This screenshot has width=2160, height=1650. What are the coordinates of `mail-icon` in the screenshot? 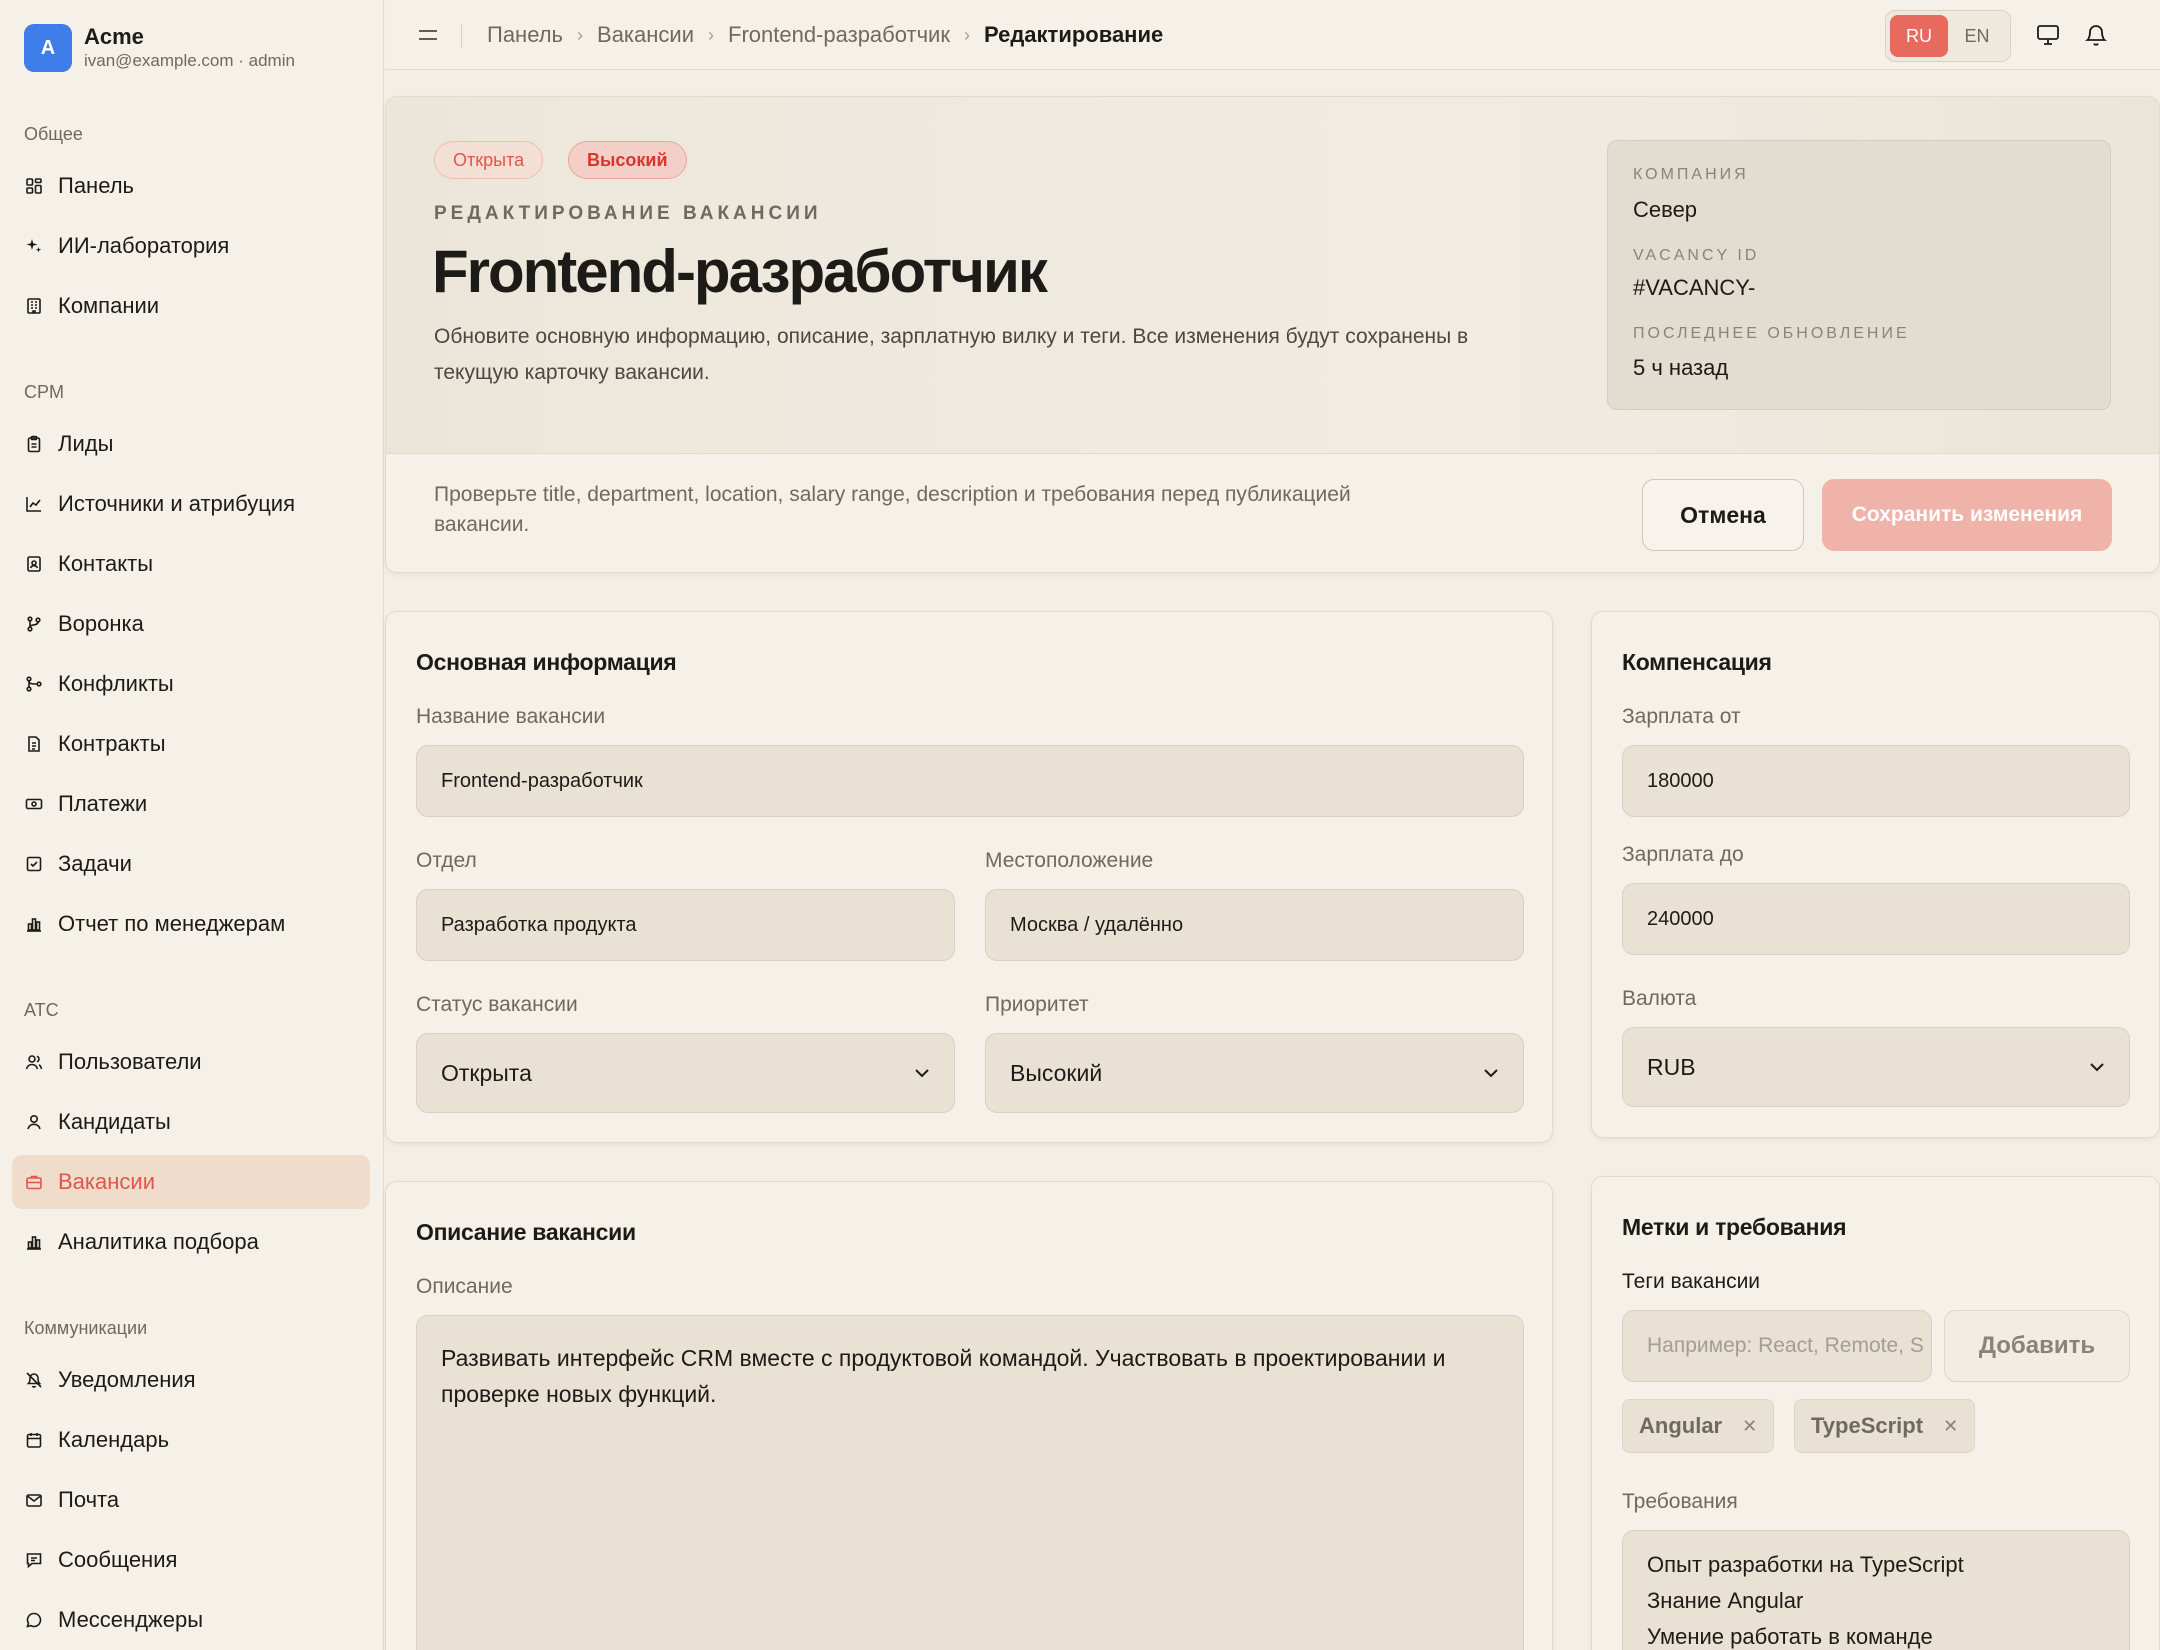 It's located at (34, 1500).